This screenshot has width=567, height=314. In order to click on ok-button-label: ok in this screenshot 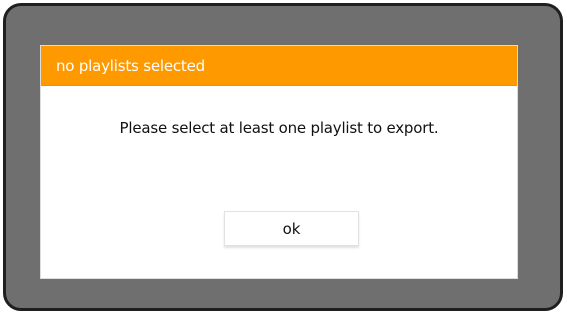, I will do `click(291, 228)`.